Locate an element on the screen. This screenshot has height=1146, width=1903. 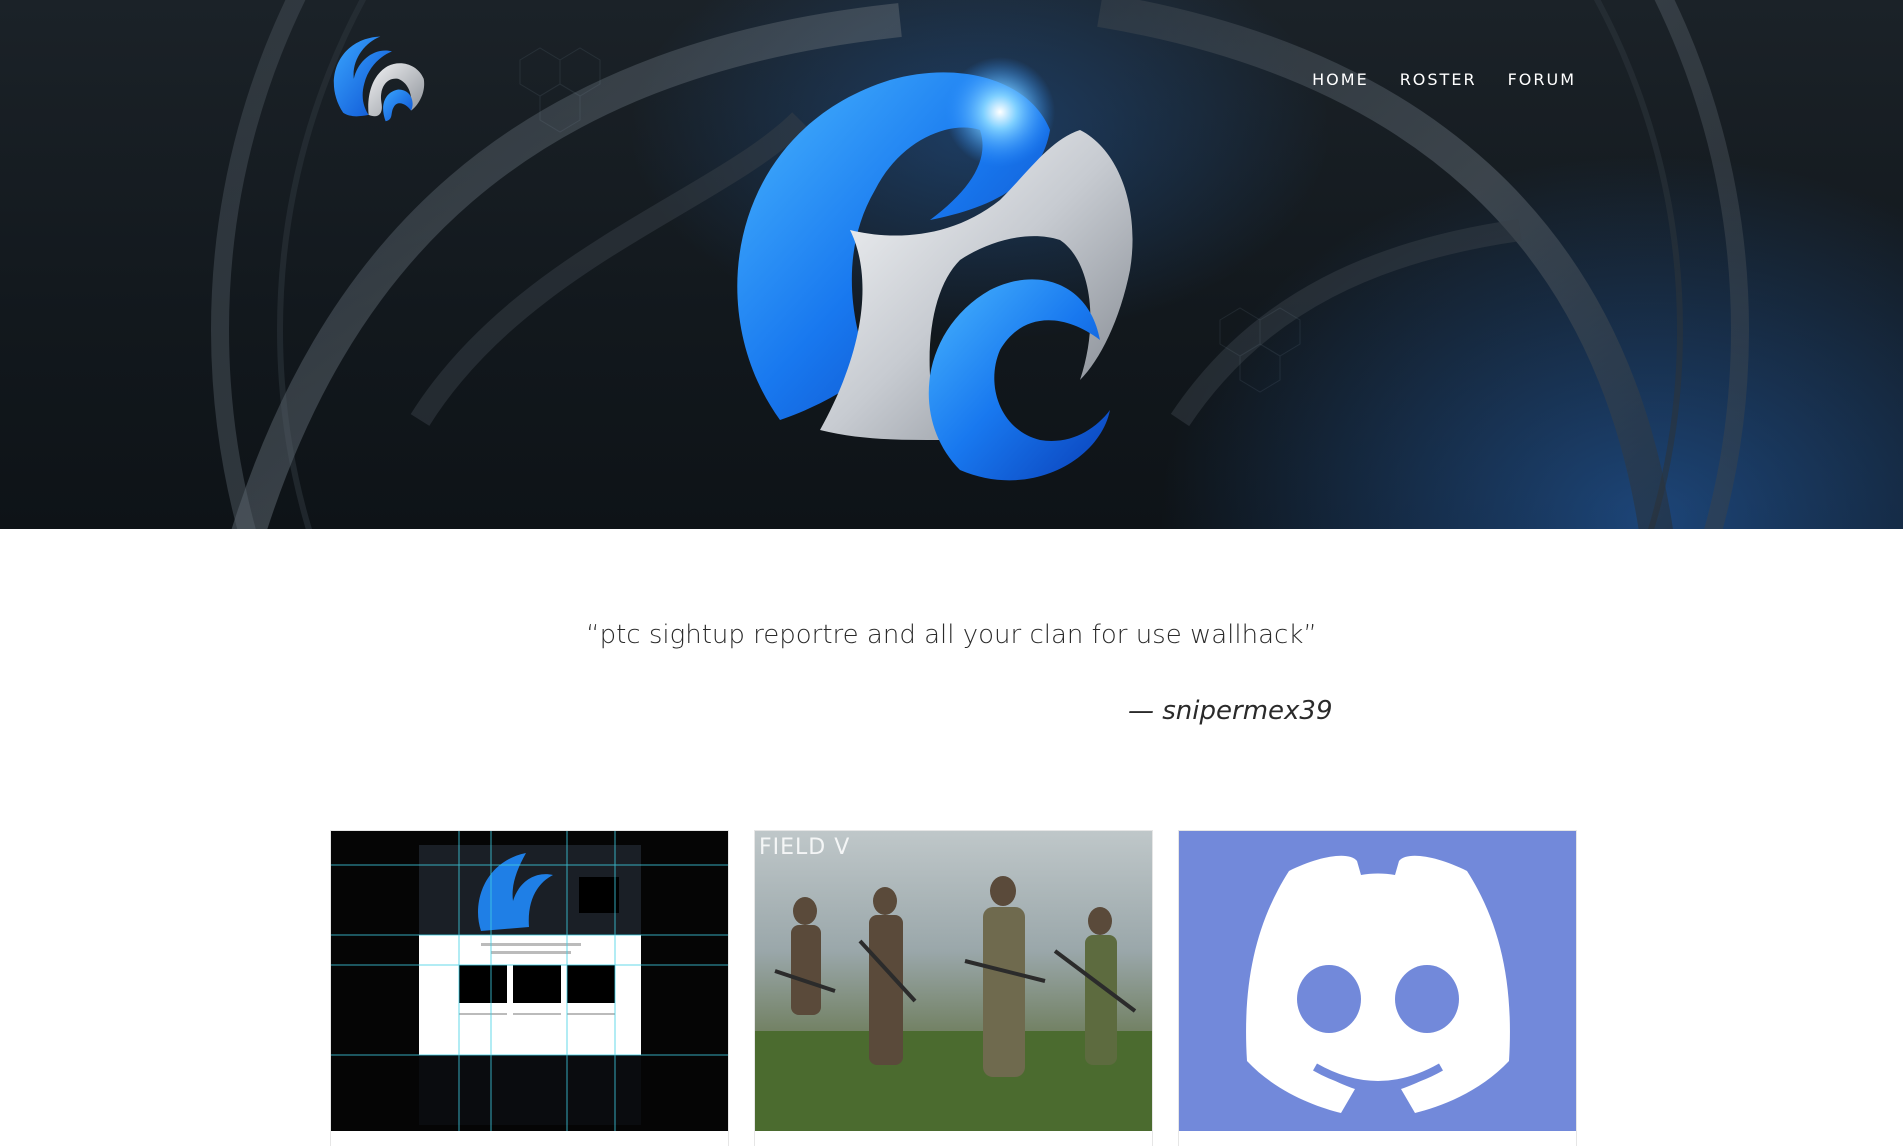
battlefield-image is located at coordinates (953, 1003).